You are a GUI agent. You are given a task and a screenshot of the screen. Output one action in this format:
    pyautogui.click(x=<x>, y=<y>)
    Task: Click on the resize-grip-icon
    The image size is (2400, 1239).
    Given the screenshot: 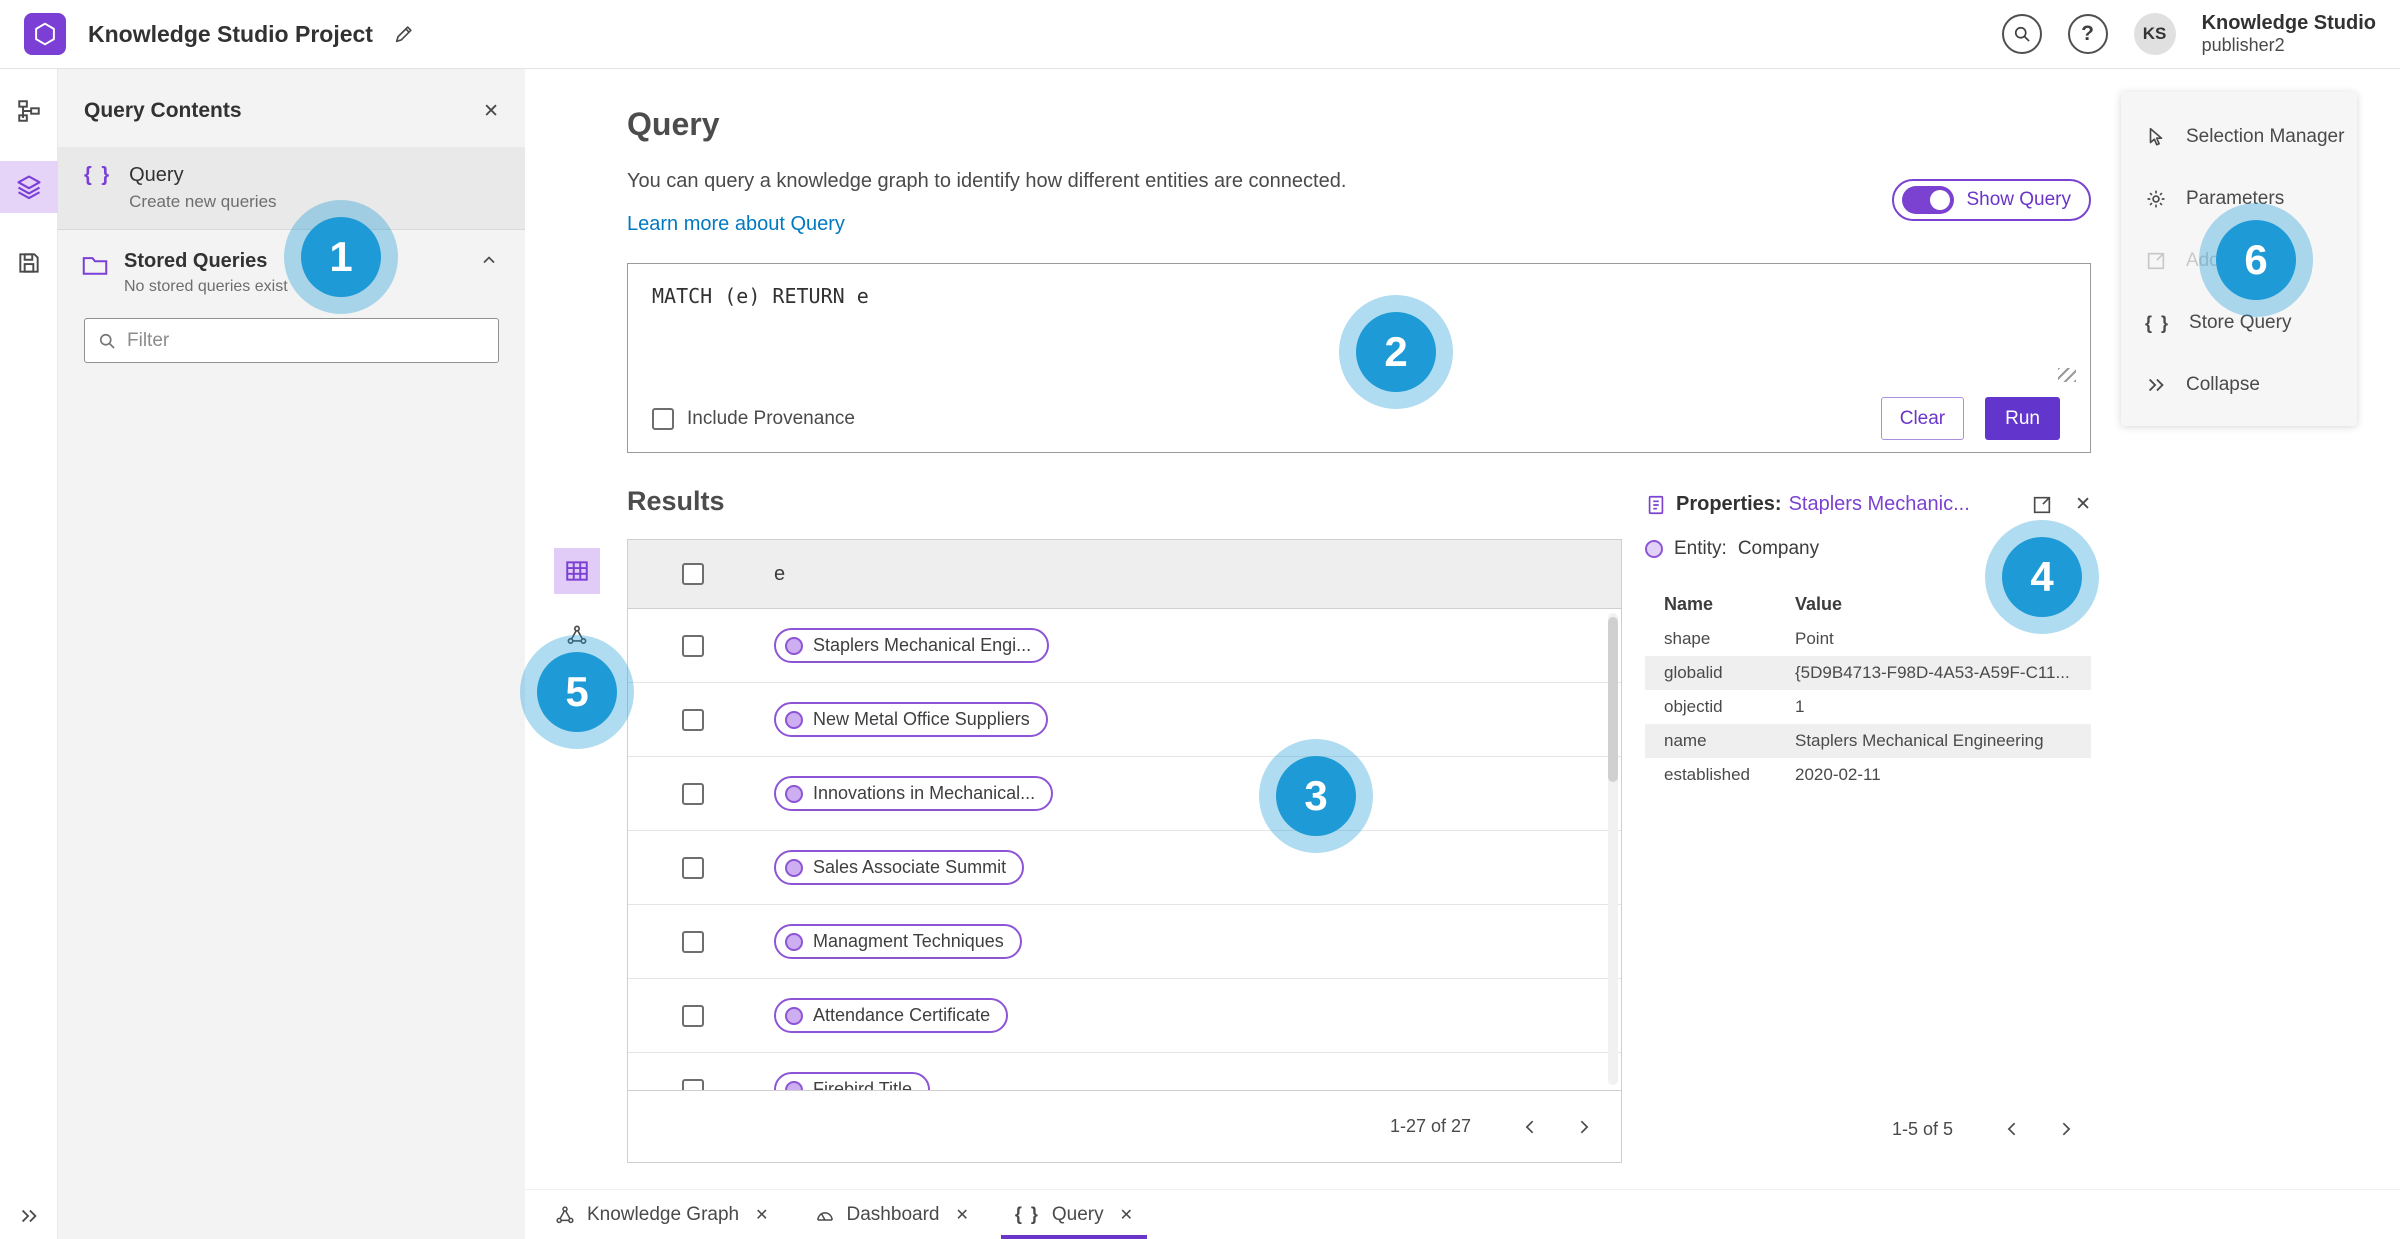 What is the action you would take?
    pyautogui.click(x=2067, y=375)
    